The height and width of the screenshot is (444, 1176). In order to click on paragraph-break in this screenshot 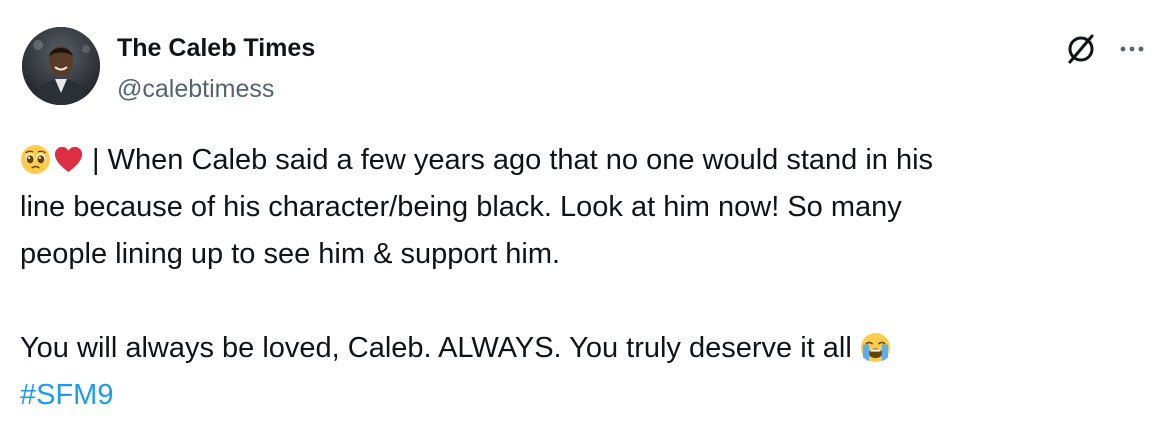, I will do `click(580, 301)`.